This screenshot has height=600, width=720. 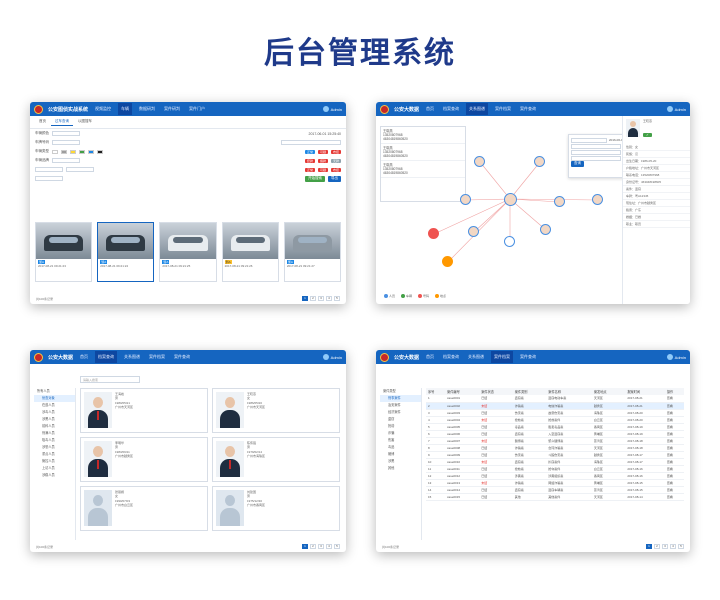 I want to click on tree-node: 案件类型, so click(x=400, y=391).